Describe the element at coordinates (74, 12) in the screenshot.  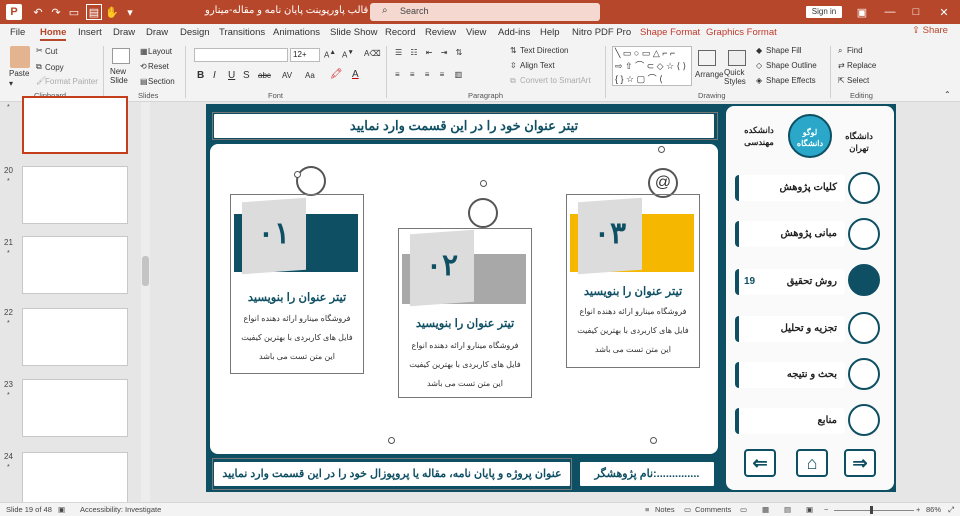
I see `start-slideshow-icon: ▭` at that location.